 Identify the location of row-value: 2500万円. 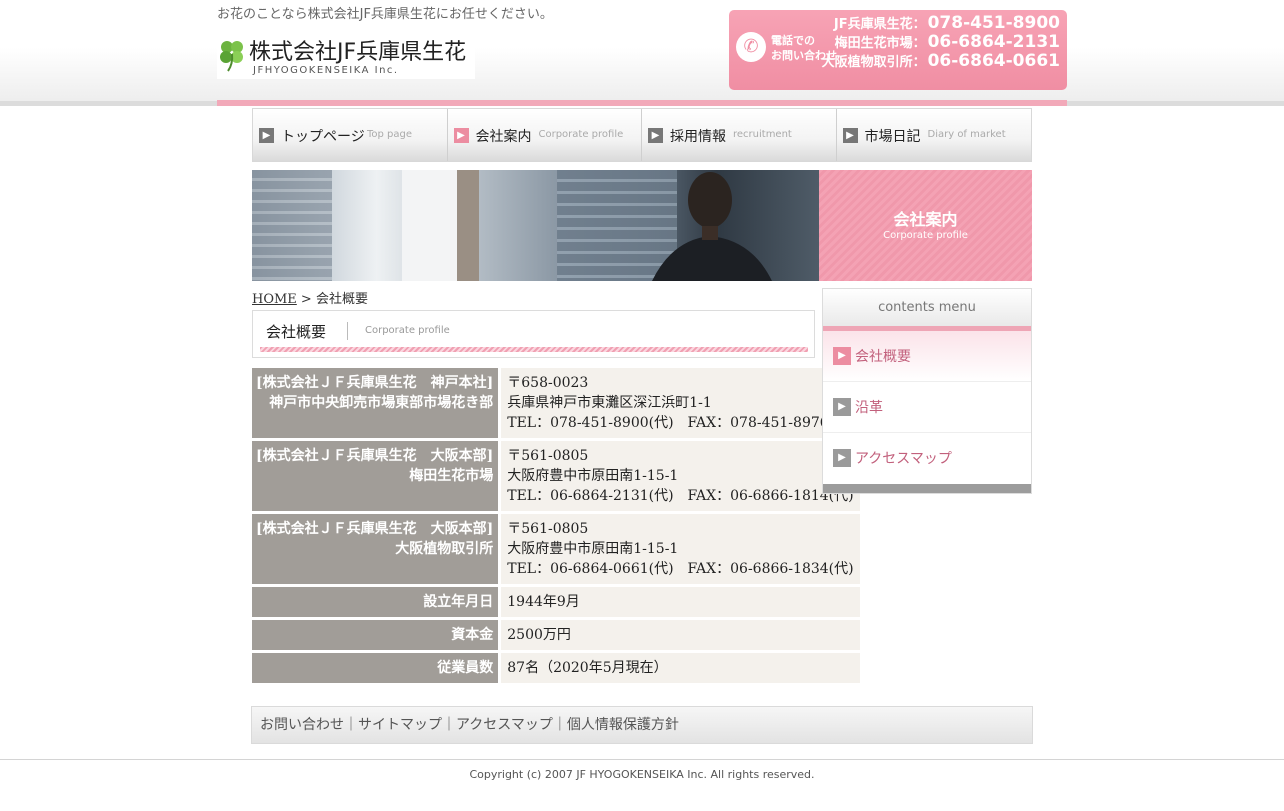
(680, 635).